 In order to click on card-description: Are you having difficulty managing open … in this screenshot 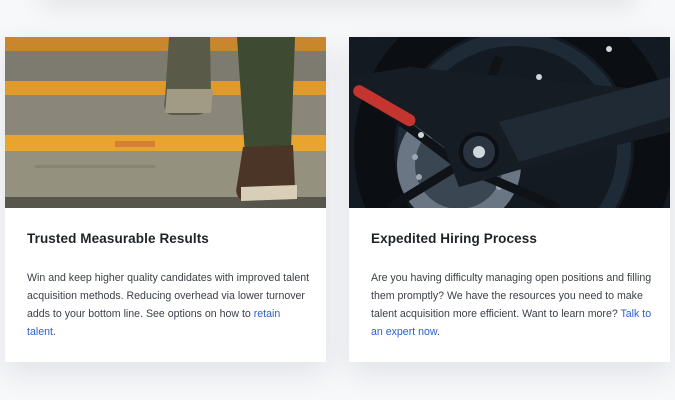, I will do `click(511, 305)`.